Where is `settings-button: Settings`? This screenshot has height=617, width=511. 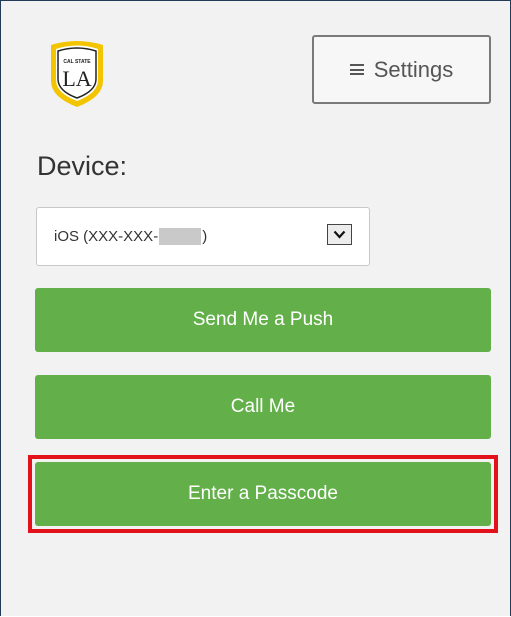
settings-button: Settings is located at coordinates (401, 69).